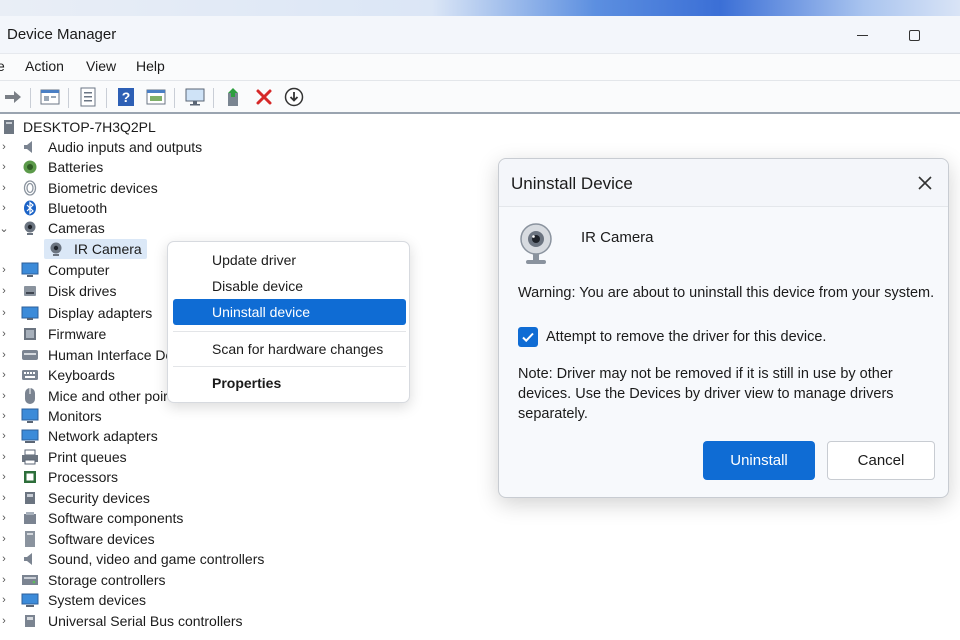 The height and width of the screenshot is (640, 960). I want to click on tree-item-label: Print queues, so click(87, 457).